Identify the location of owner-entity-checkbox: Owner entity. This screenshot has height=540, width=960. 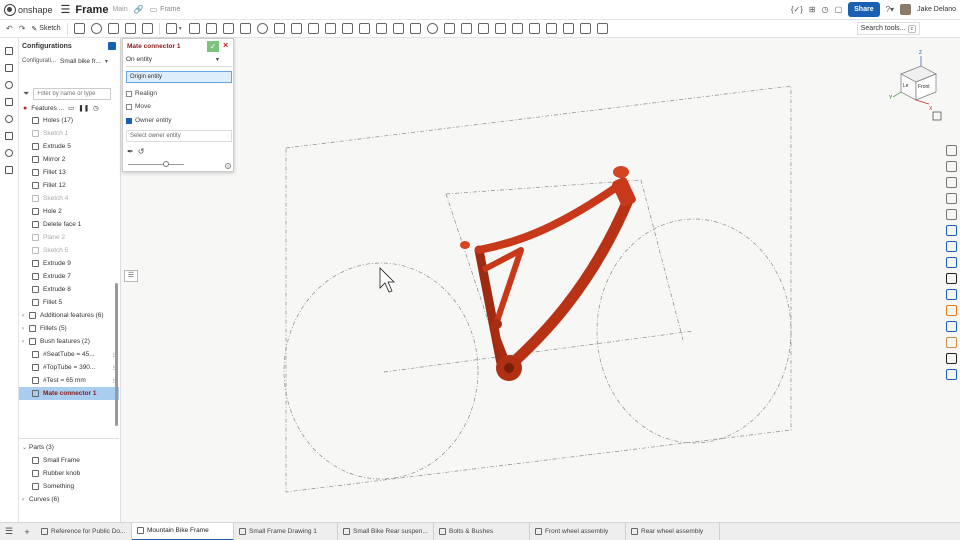
(149, 120).